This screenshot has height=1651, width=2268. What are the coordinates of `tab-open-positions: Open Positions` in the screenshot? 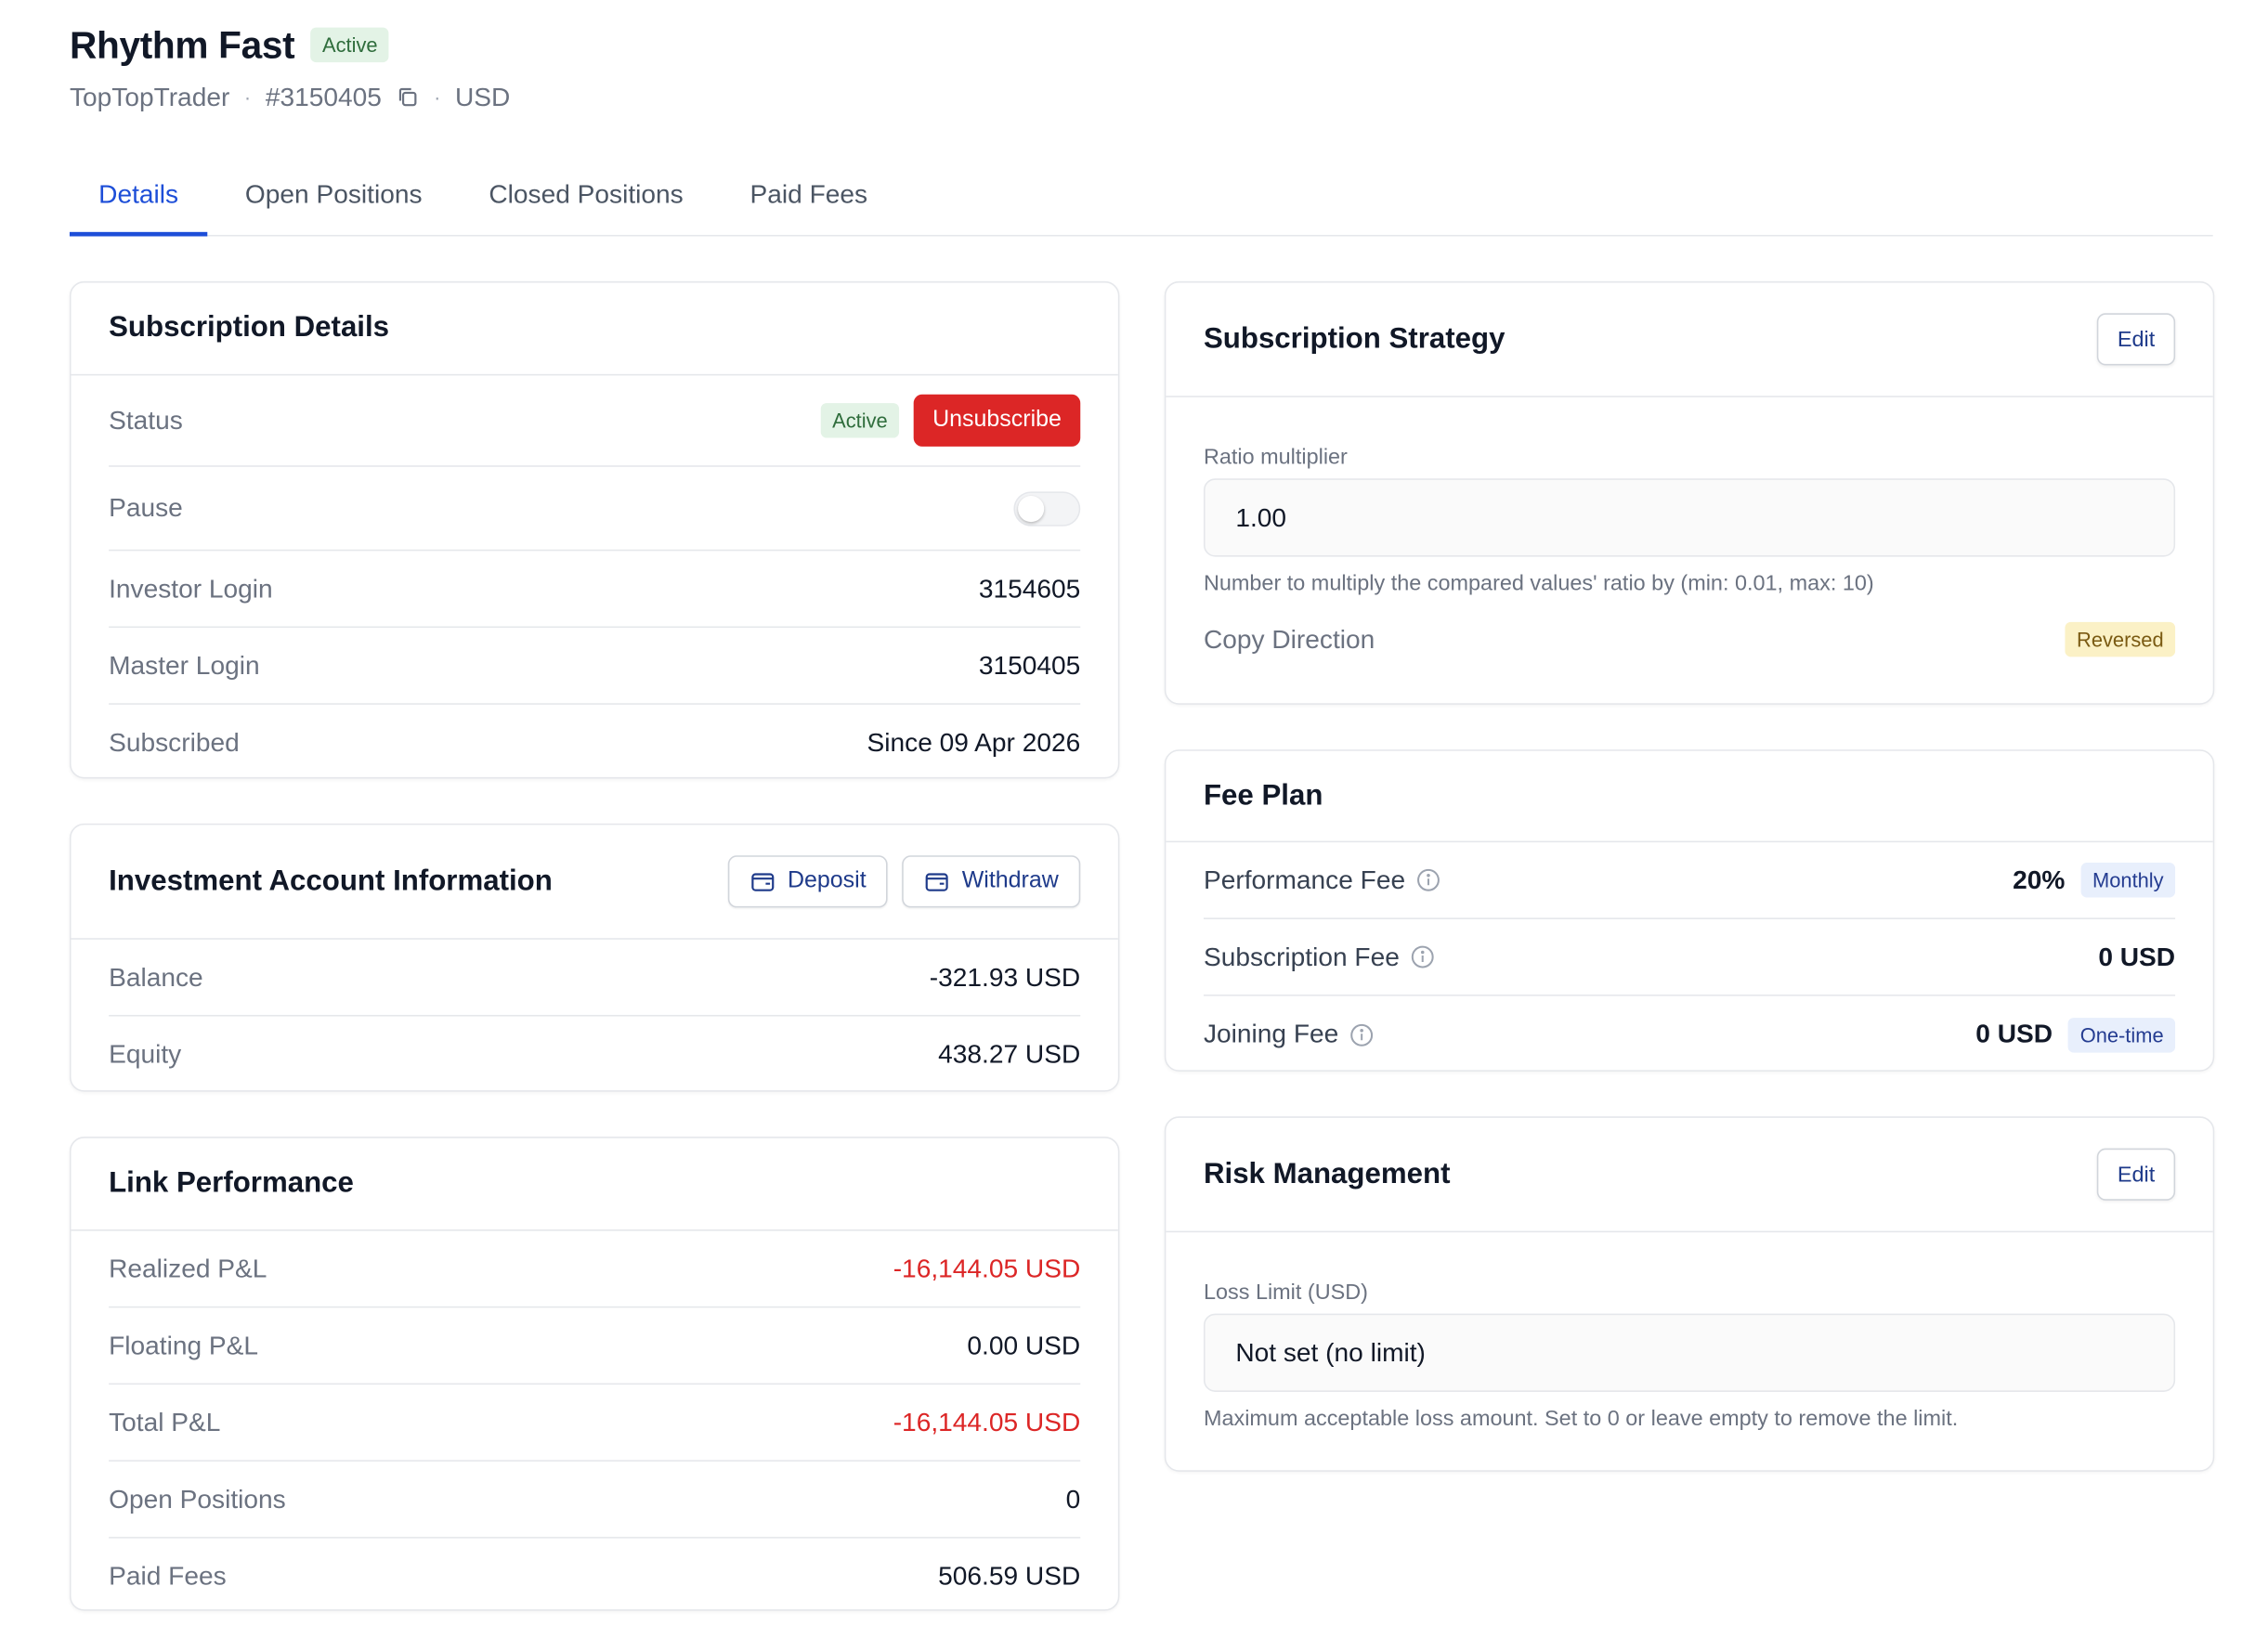 It's located at (333, 198).